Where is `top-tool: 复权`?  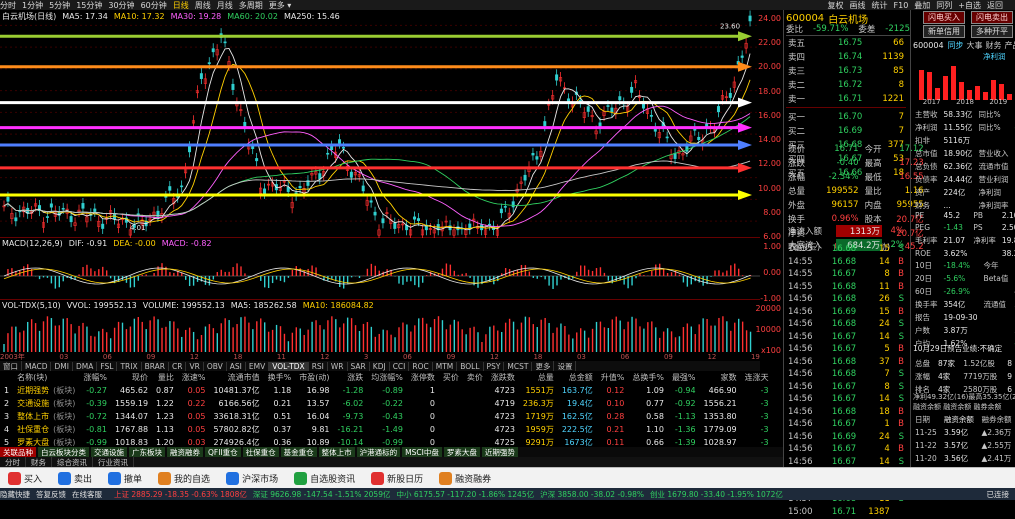
top-tool: 复权 is located at coordinates (836, 5).